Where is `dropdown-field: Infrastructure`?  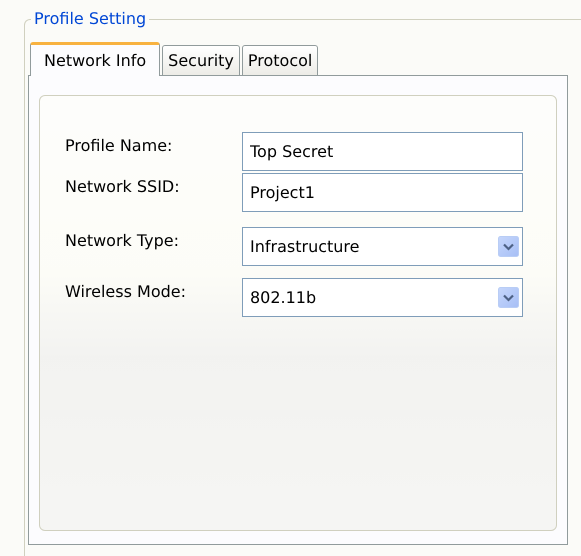
dropdown-field: Infrastructure is located at coordinates (382, 246).